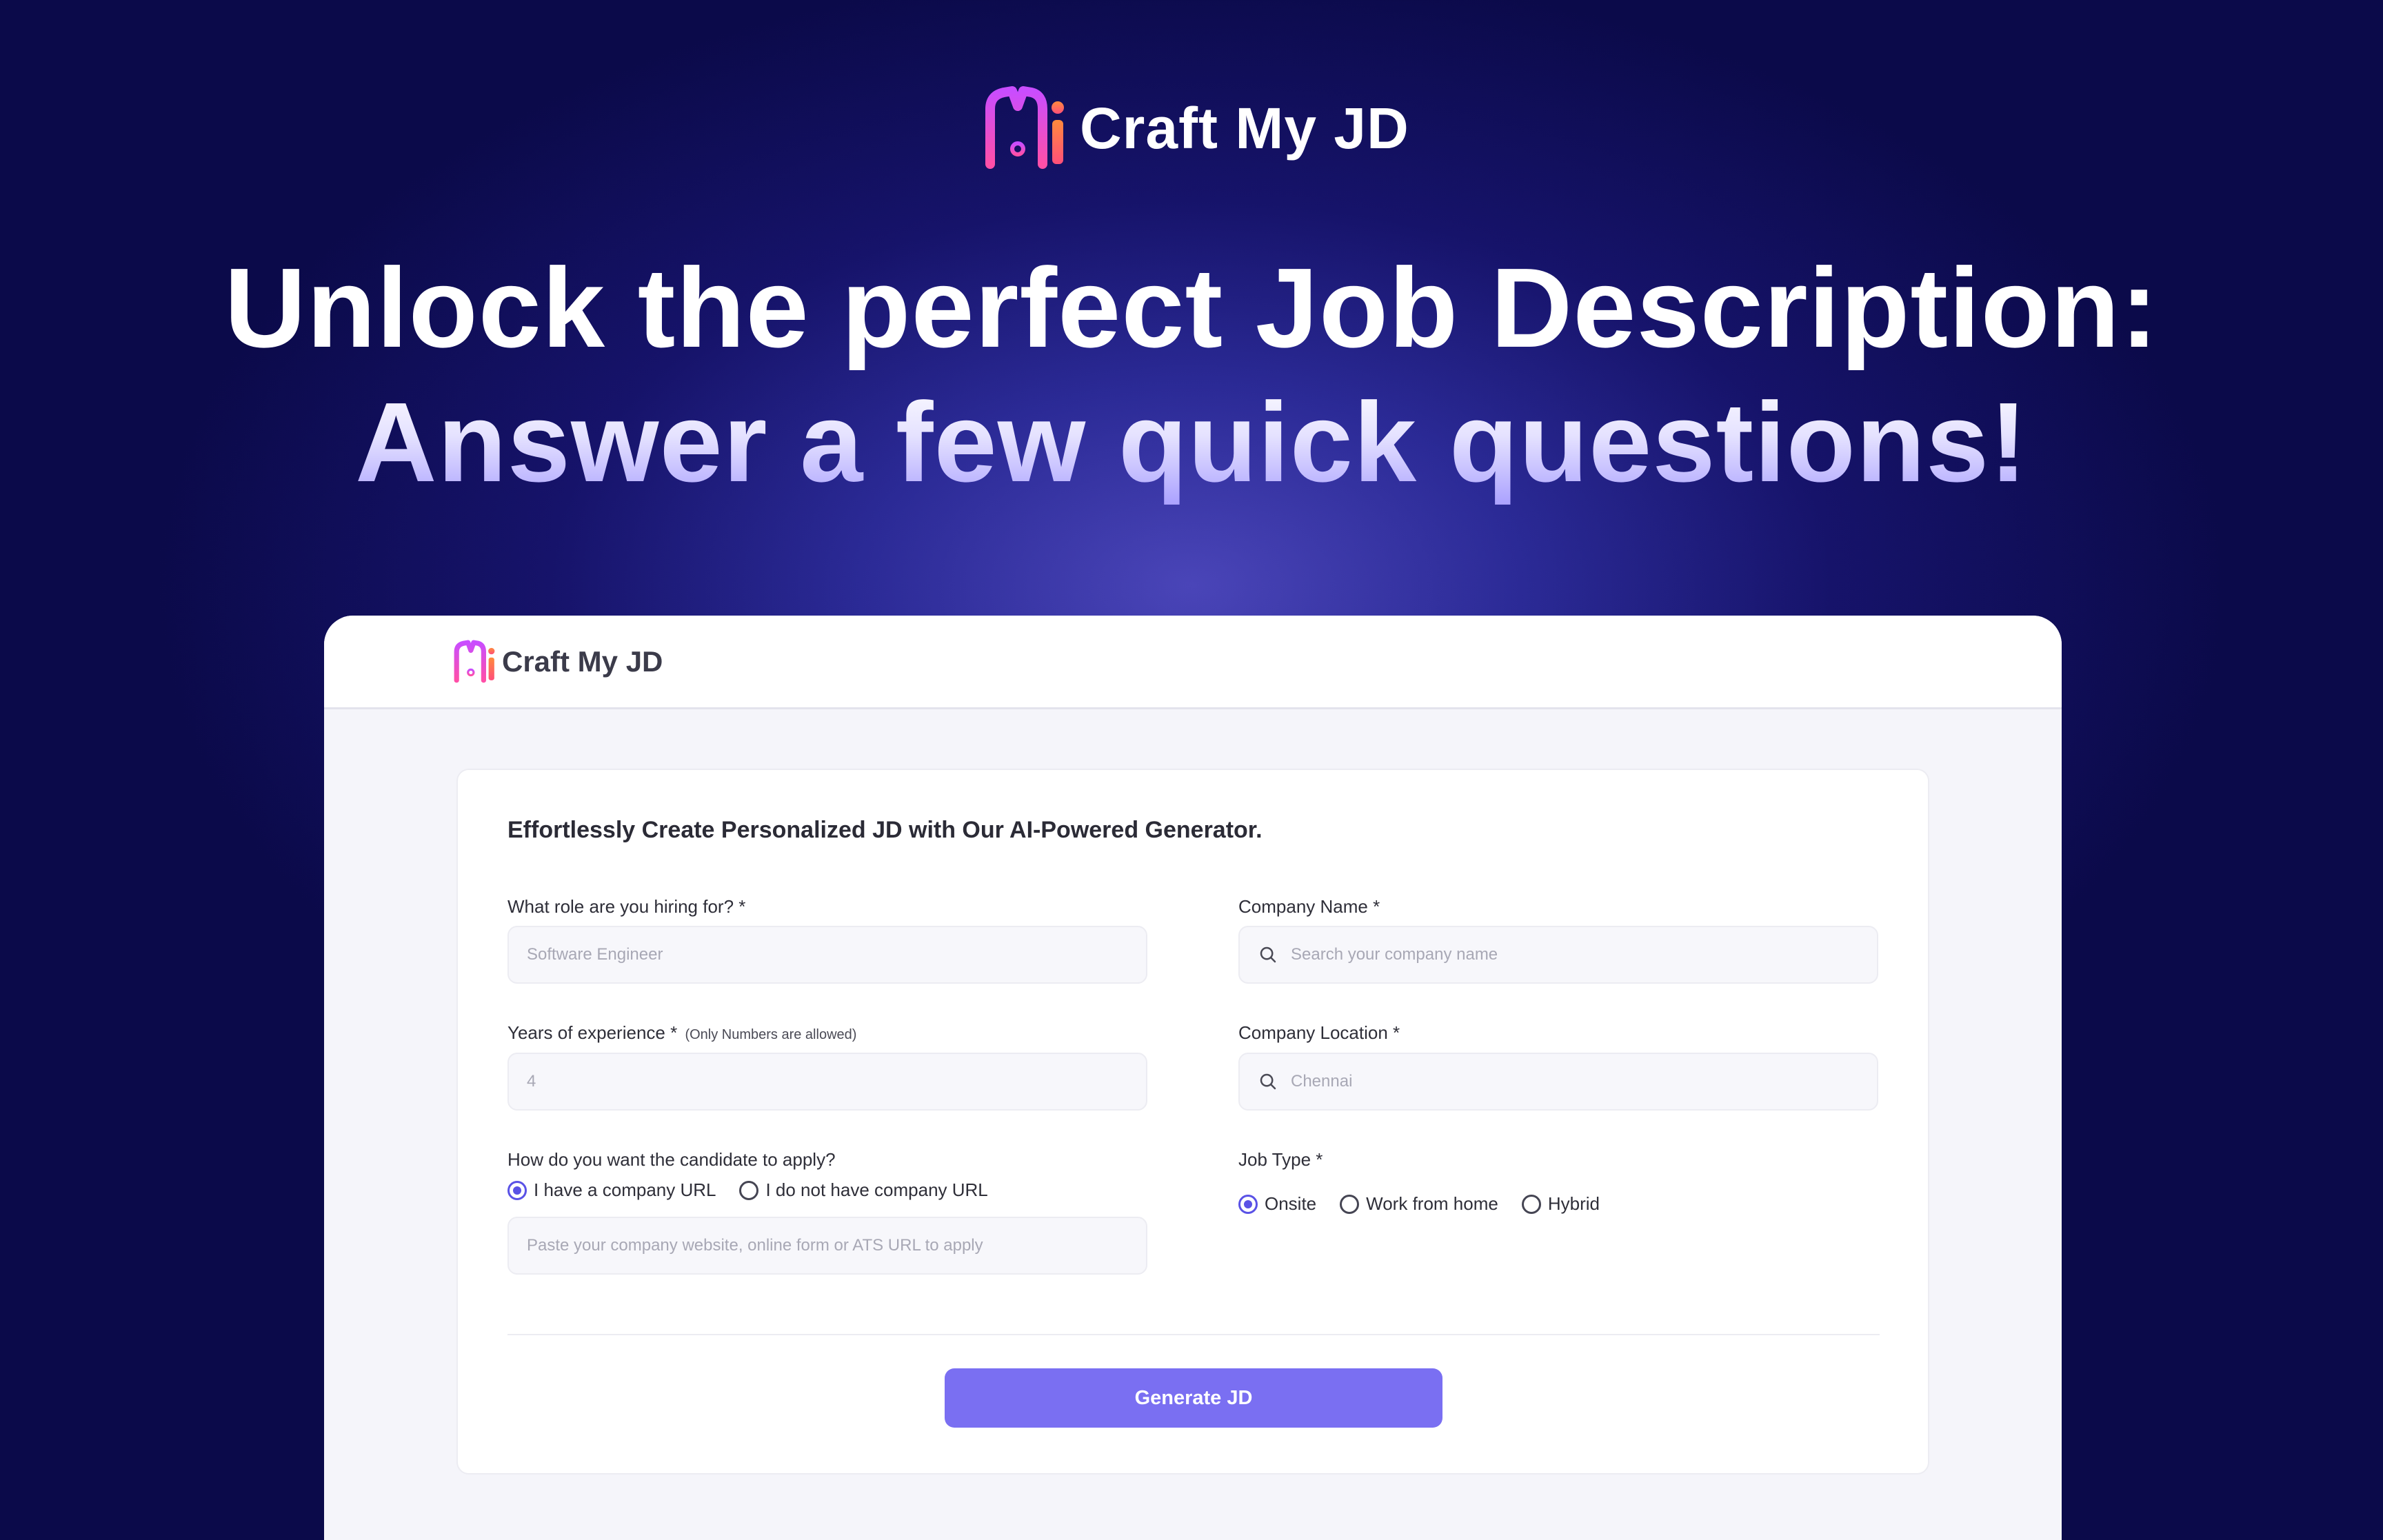 This screenshot has width=2383, height=1540. I want to click on job-type-option-hybrid: Hybrid, so click(1560, 1204).